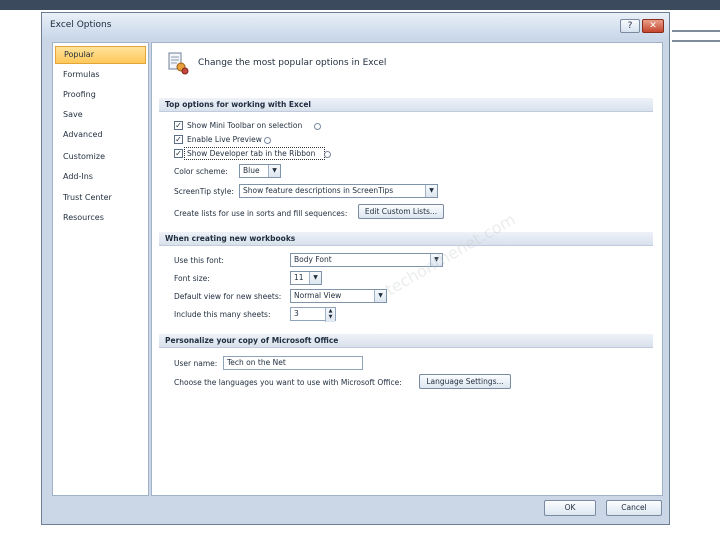 This screenshot has height=540, width=720. I want to click on screentip-style-value: Show feature descriptions in ScreenTips, so click(318, 190).